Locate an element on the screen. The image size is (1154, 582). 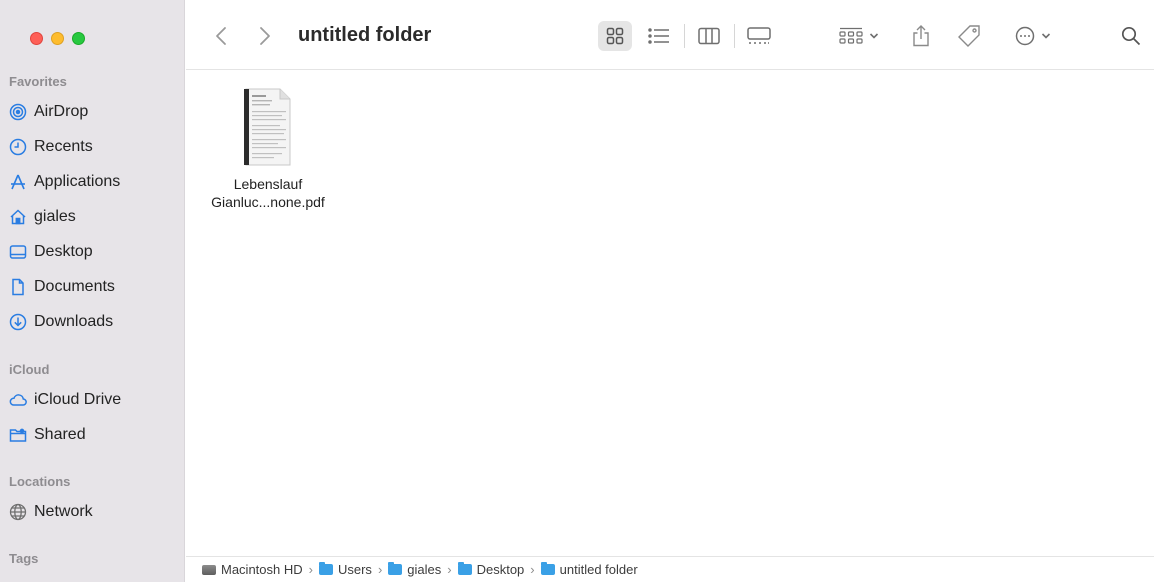
columns-icon is located at coordinates (709, 36).